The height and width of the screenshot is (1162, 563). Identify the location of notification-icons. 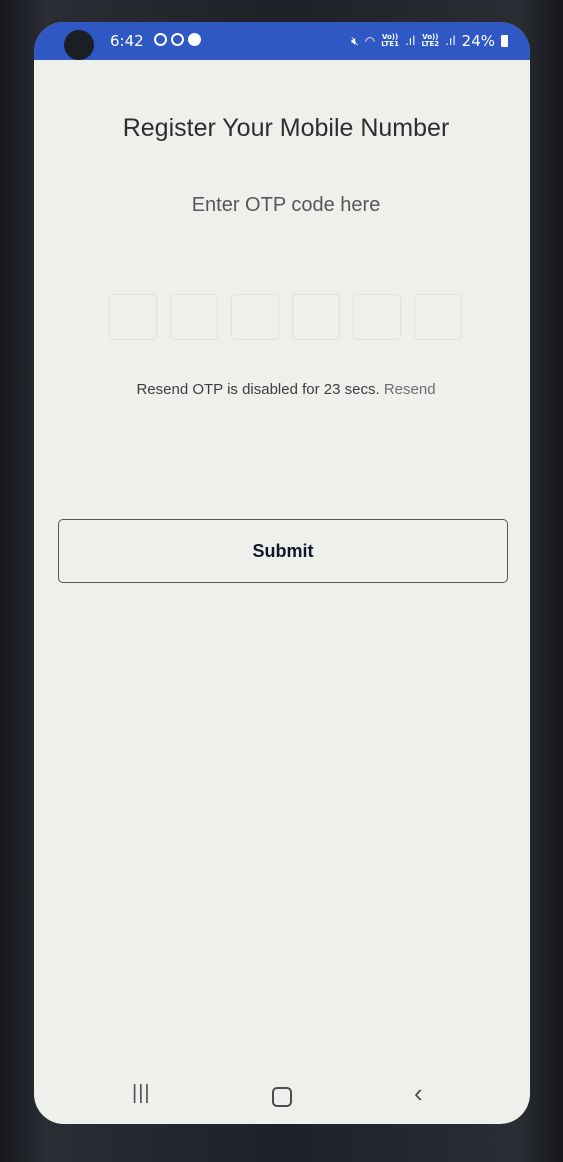
(177, 39).